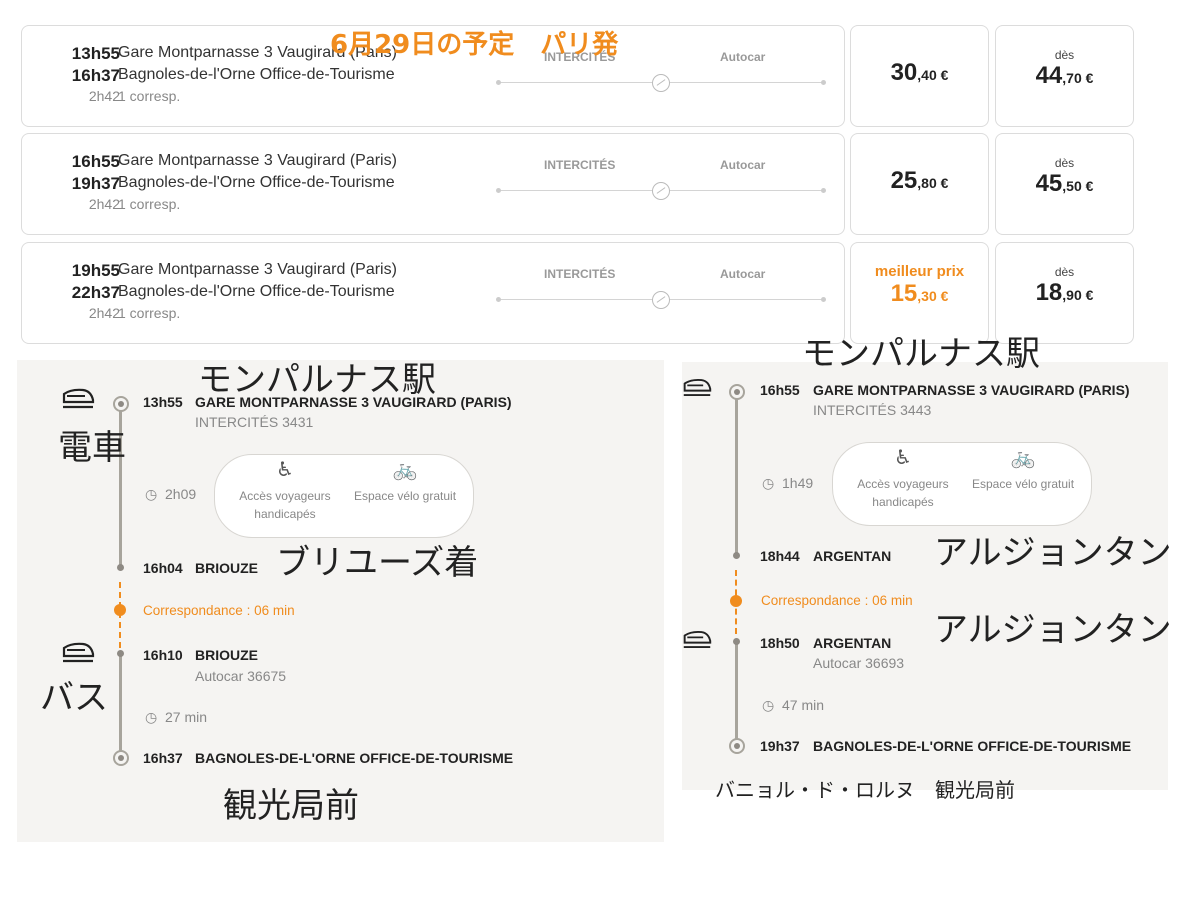 This screenshot has width=1200, height=911. What do you see at coordinates (697, 387) in the screenshot?
I see `train-icon` at bounding box center [697, 387].